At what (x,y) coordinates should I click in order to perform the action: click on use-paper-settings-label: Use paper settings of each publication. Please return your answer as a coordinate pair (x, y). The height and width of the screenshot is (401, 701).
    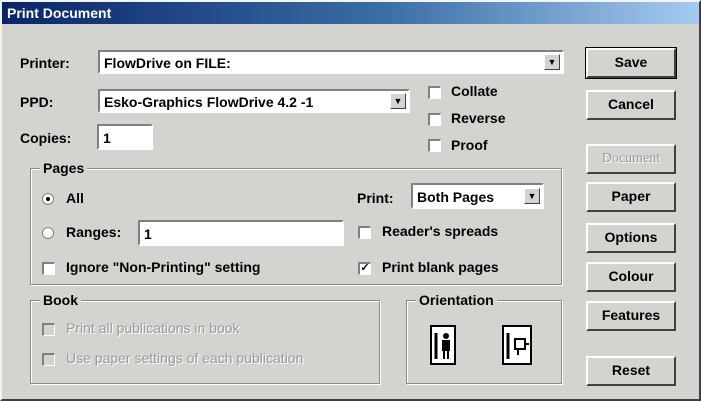
    Looking at the image, I should click on (185, 358).